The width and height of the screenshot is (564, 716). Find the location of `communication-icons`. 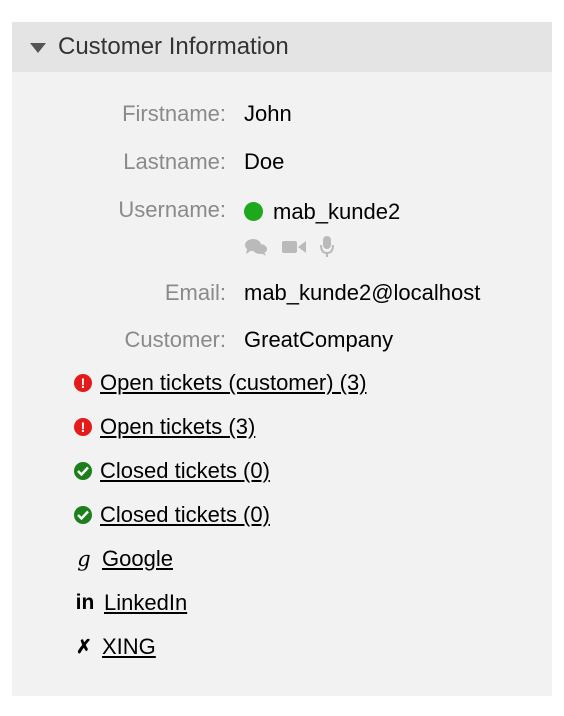

communication-icons is located at coordinates (289, 249).